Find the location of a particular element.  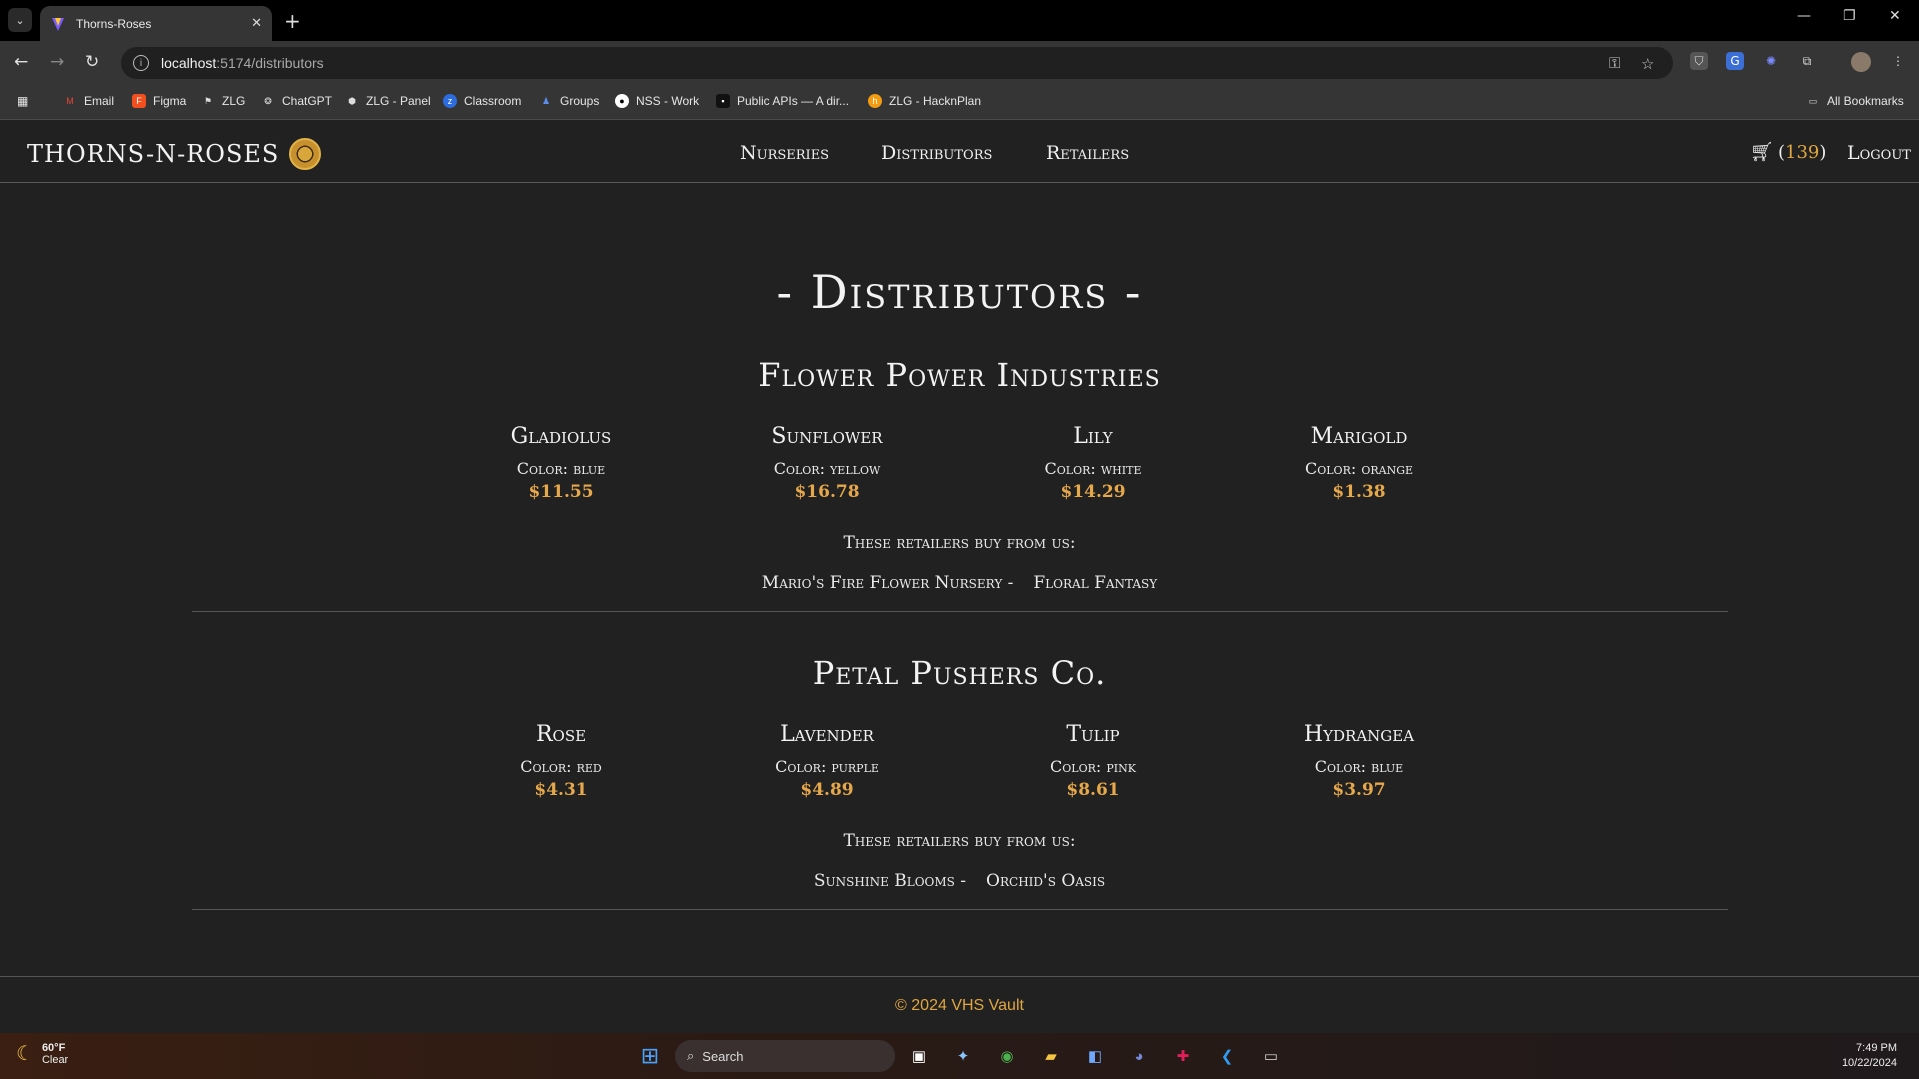

restore-icon: ❐ is located at coordinates (1849, 16).